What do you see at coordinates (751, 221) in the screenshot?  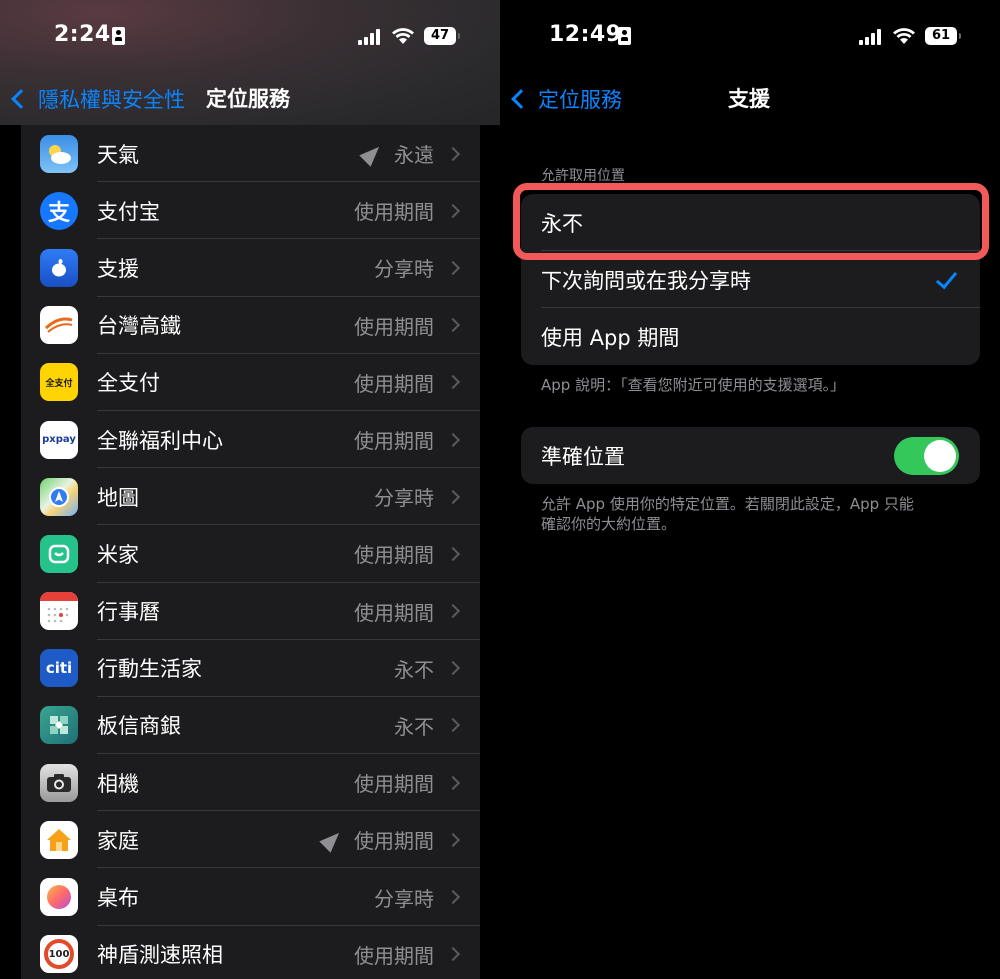 I see `highlight-annotation` at bounding box center [751, 221].